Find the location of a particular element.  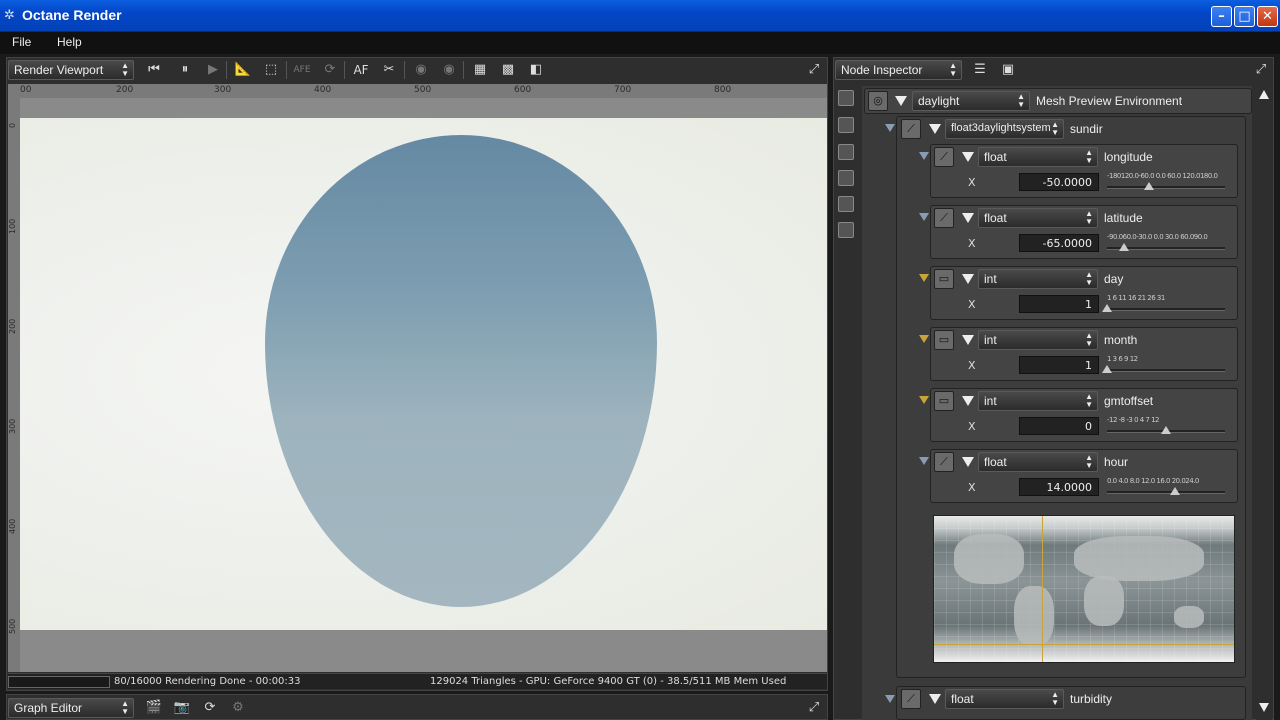

maximize-graph-icon: ⤢ is located at coordinates (814, 708).